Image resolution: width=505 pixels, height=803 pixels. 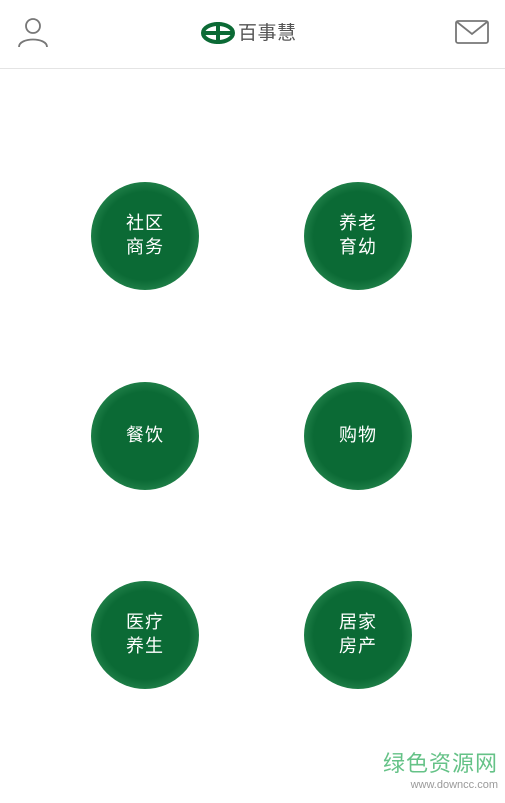 What do you see at coordinates (145, 236) in the screenshot?
I see `menu-community-business: 社区 商务` at bounding box center [145, 236].